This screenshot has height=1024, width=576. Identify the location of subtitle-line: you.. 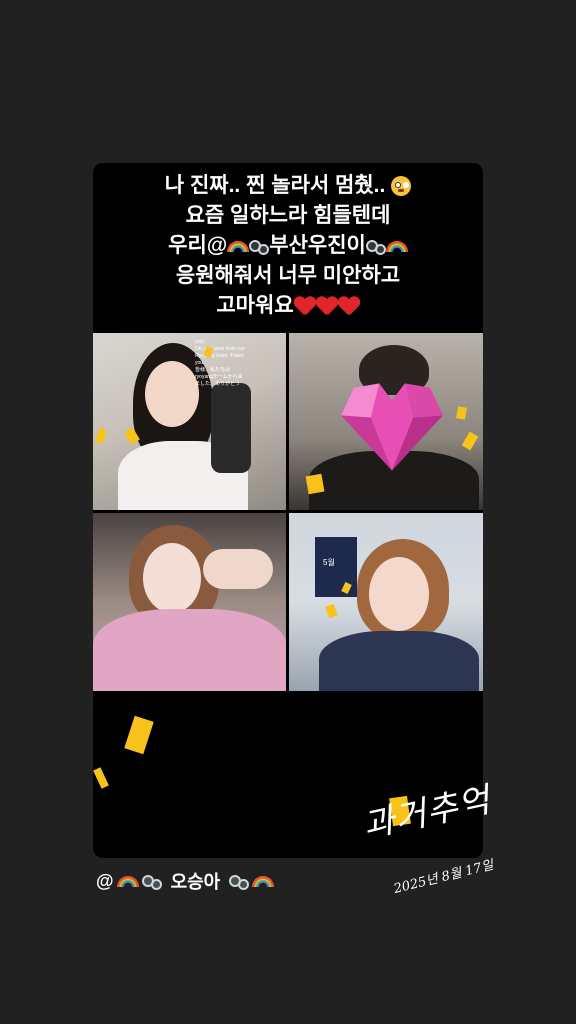
(200, 363).